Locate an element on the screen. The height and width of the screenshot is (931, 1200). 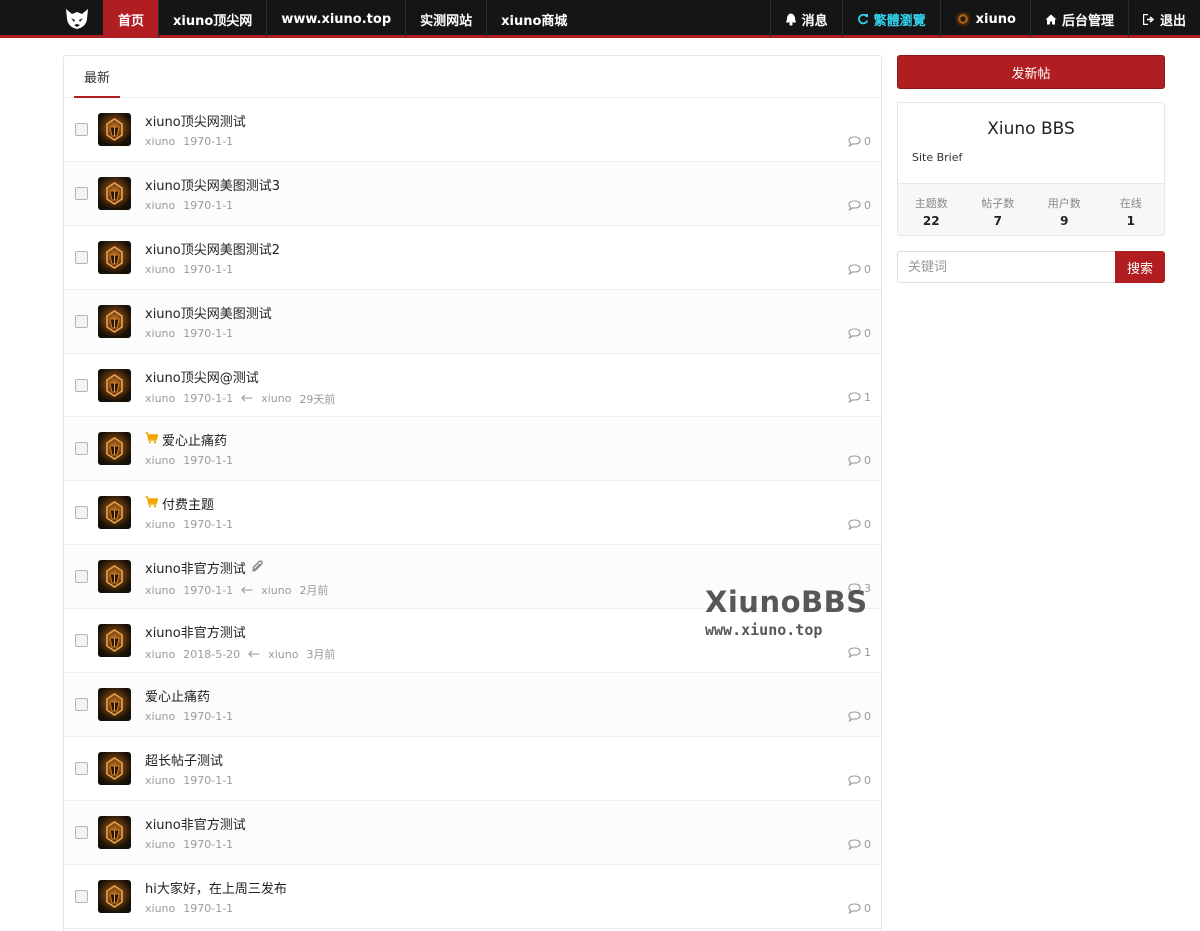
thread-subject: 爱心止痛药 is located at coordinates (178, 698).